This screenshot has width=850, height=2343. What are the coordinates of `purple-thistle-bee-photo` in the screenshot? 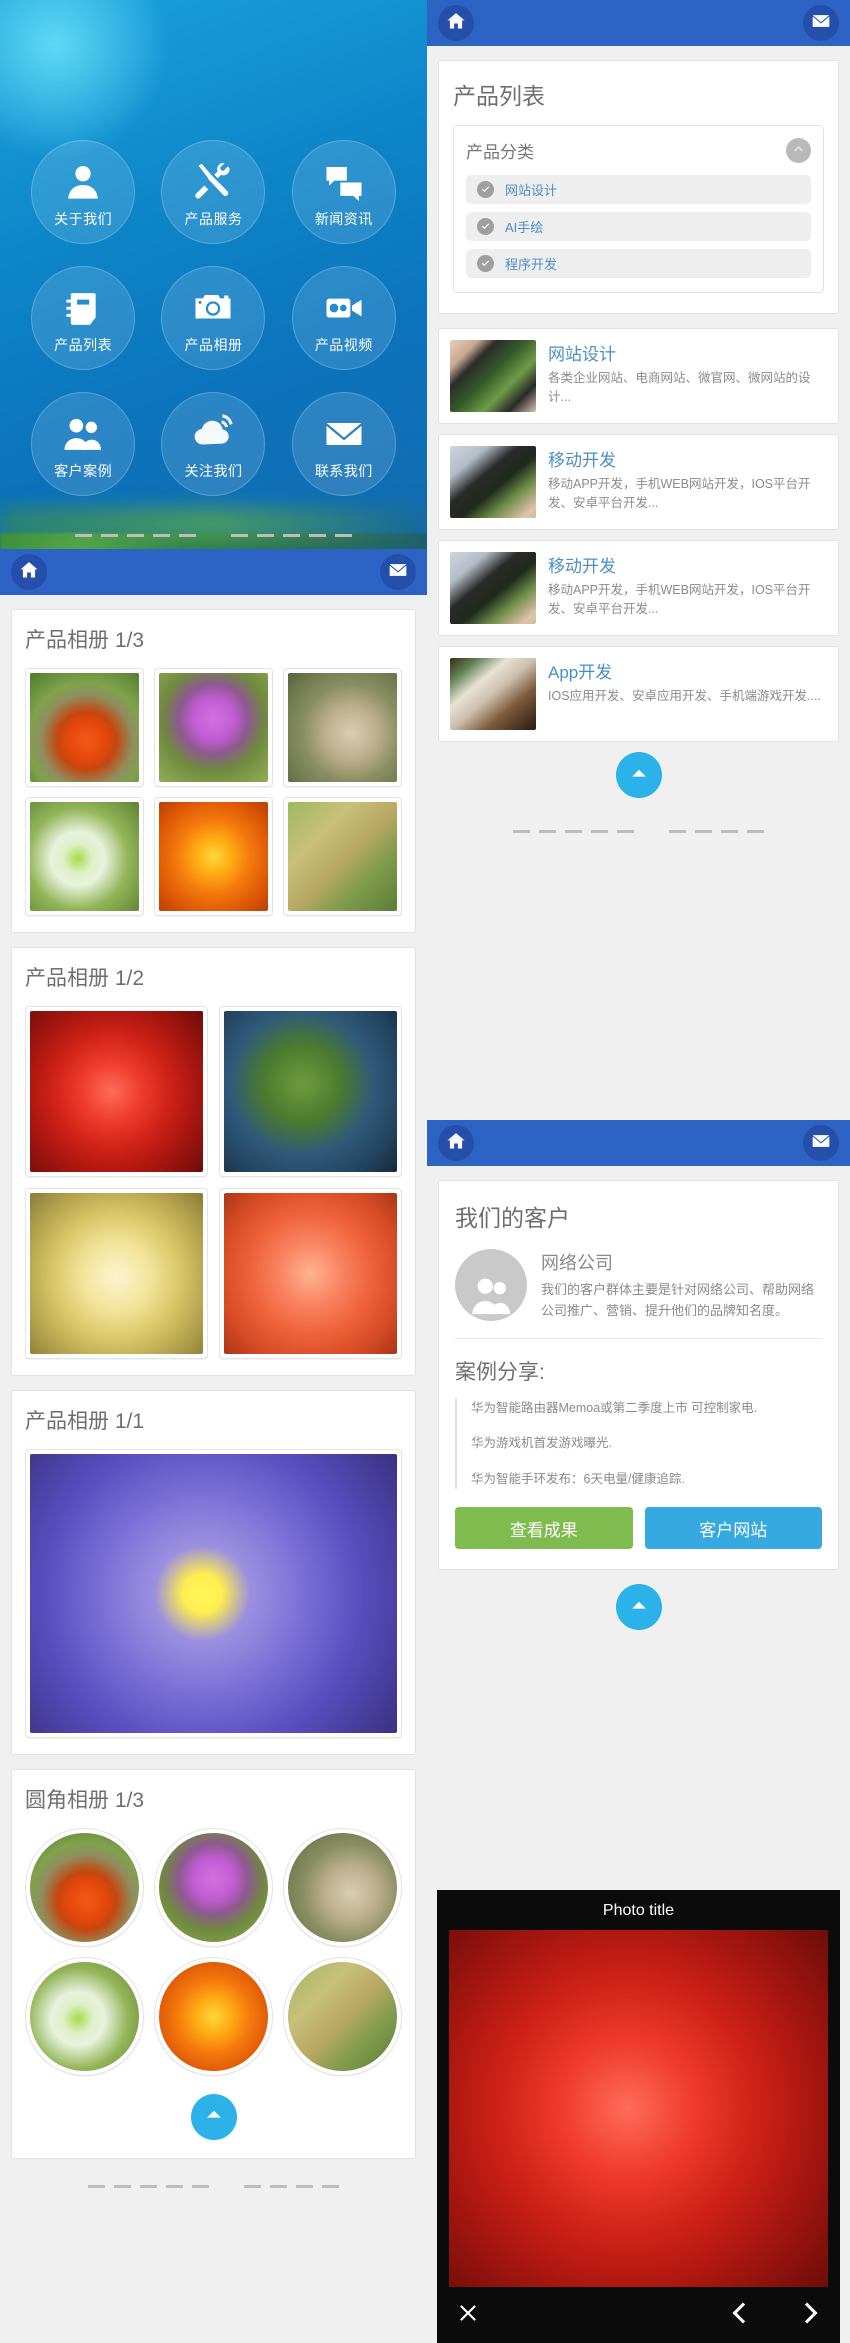 It's located at (213, 1887).